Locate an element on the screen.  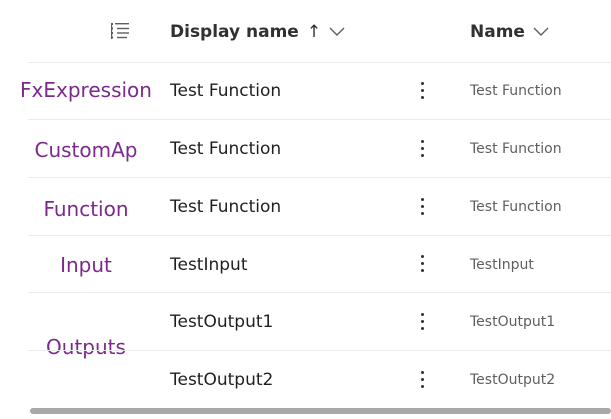
column-header-display-name: Display name ↑ is located at coordinates (257, 32).